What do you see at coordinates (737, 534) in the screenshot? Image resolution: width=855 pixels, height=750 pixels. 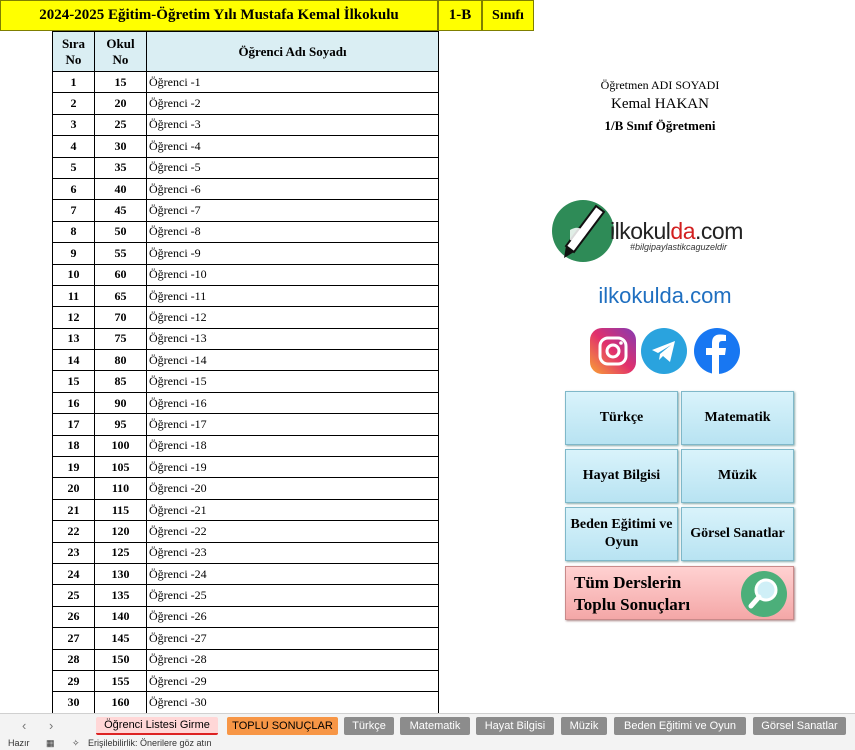 I see `gorsel-sanatlar-button: Görsel Sanatlar` at bounding box center [737, 534].